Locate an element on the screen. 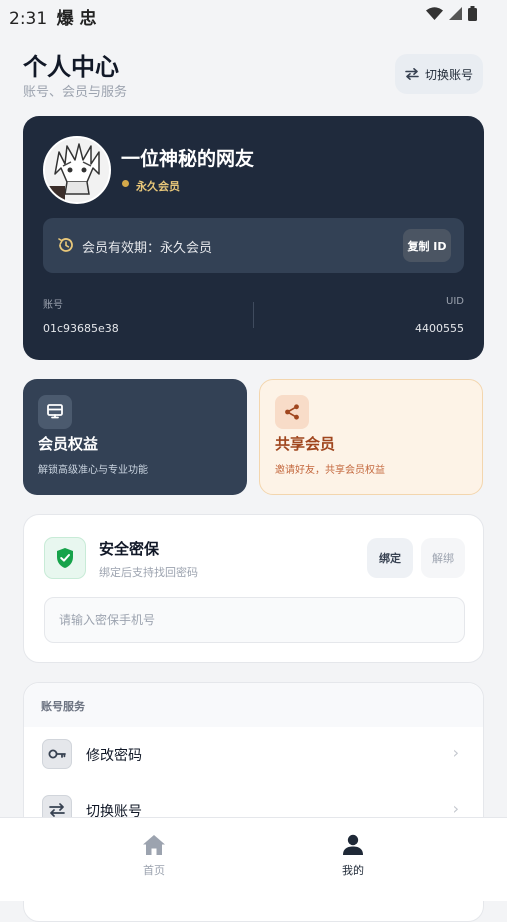 This screenshot has height=922, width=507. uid-label: UID is located at coordinates (455, 301).